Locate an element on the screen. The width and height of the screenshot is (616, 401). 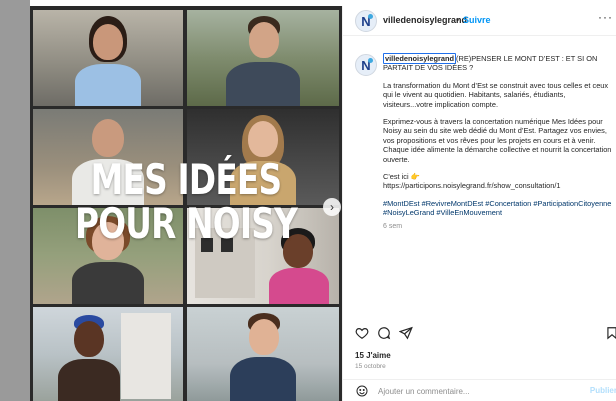
modal-backdrop is located at coordinates (15, 200).